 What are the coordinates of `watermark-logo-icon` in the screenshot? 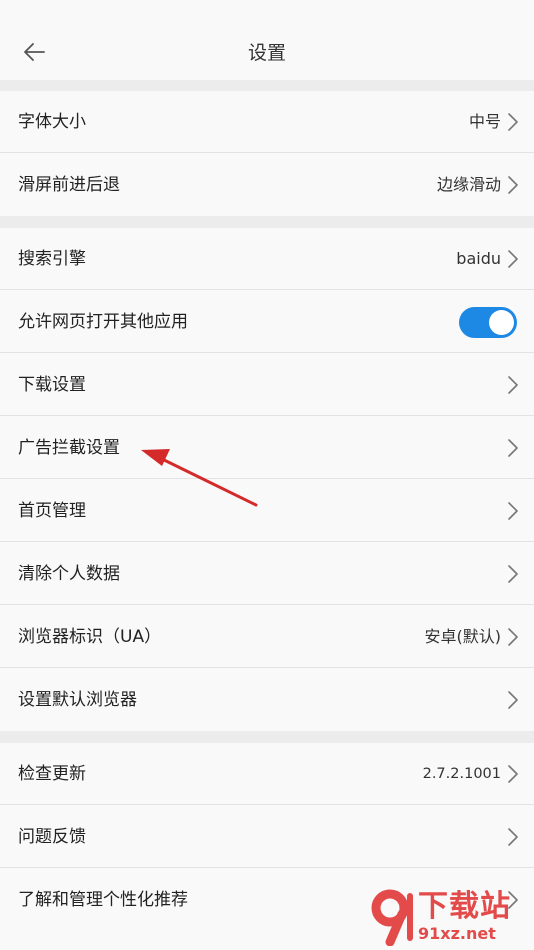 It's located at (392, 917).